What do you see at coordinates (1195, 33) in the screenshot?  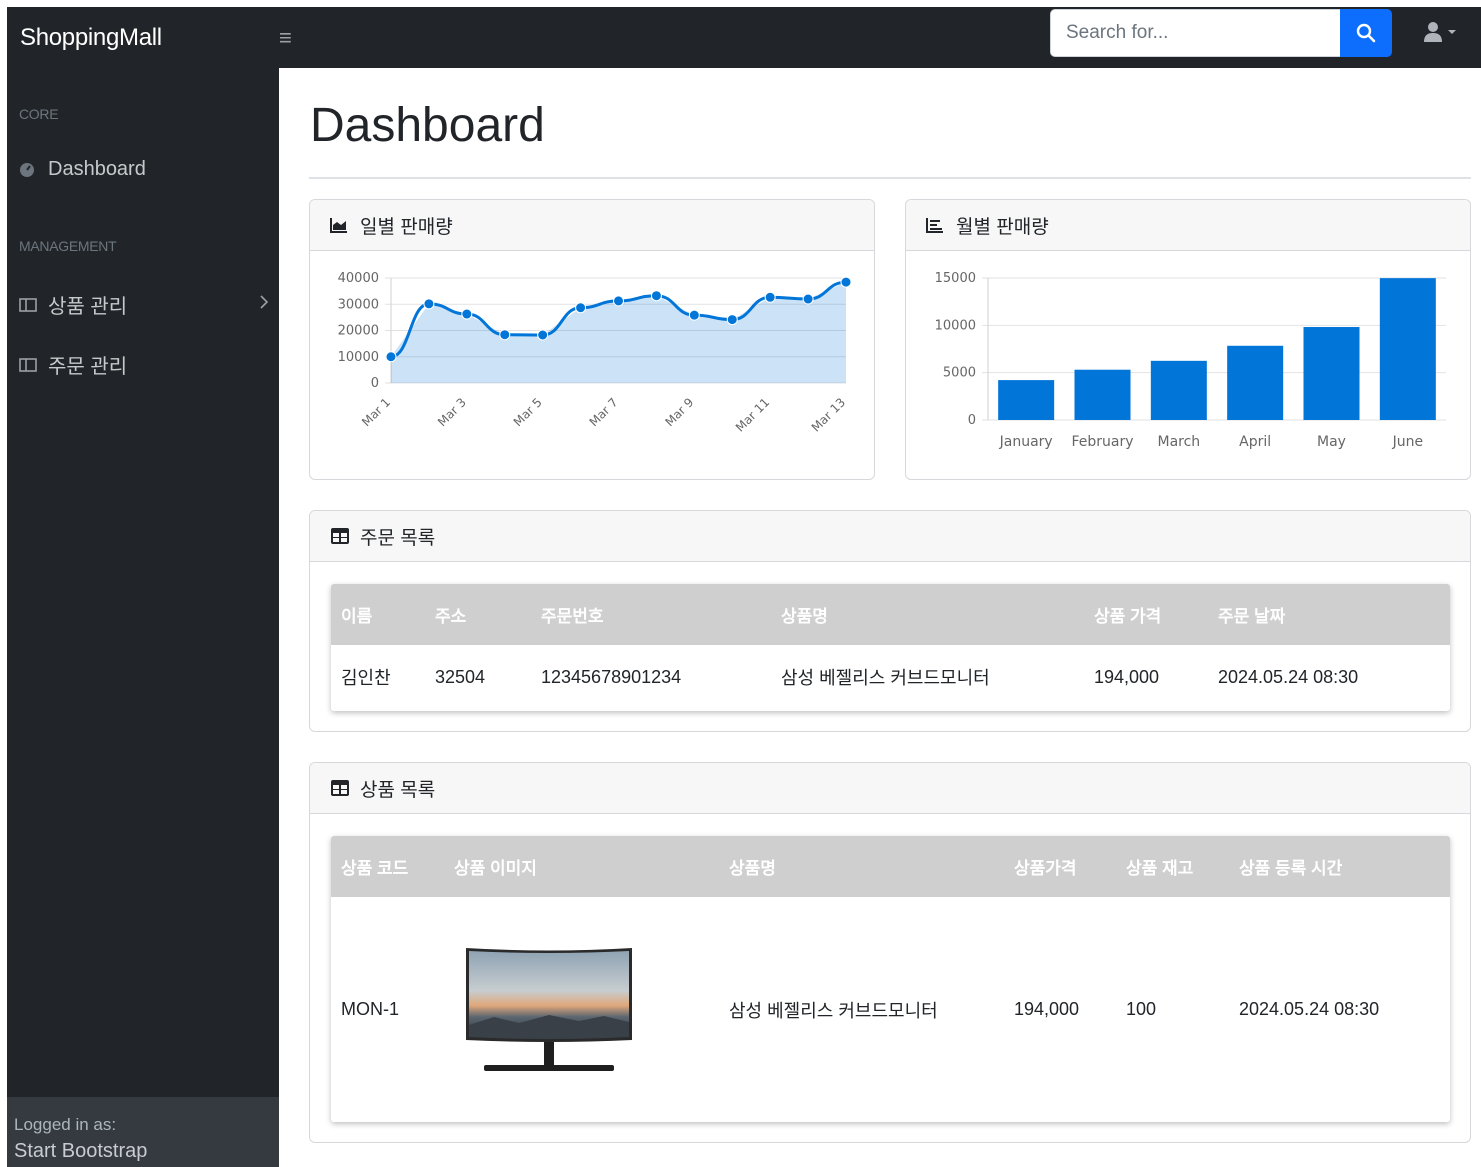 I see `search-input` at bounding box center [1195, 33].